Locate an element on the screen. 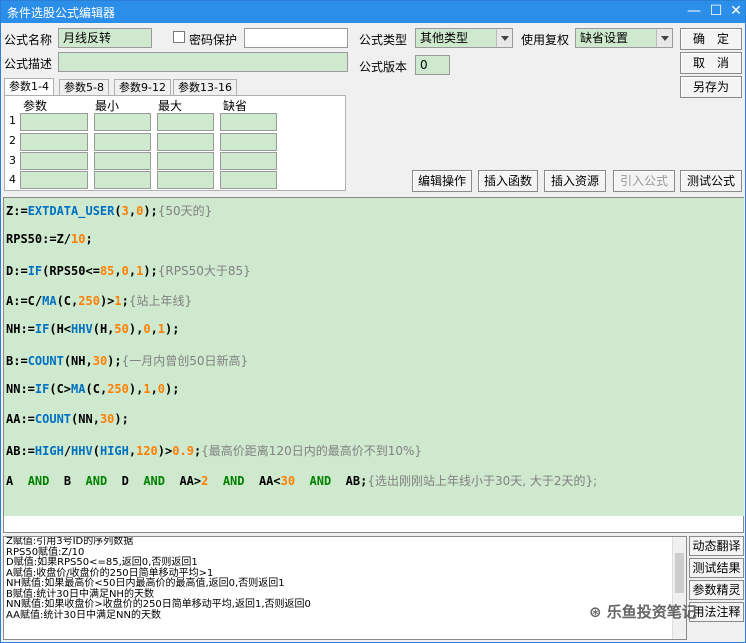 The width and height of the screenshot is (746, 643). code-token: 120 is located at coordinates (147, 451).